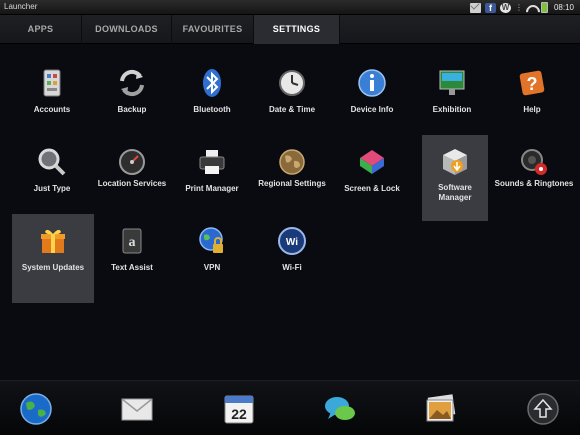  What do you see at coordinates (212, 179) in the screenshot?
I see `settings-item-print-manager: Print Manager` at bounding box center [212, 179].